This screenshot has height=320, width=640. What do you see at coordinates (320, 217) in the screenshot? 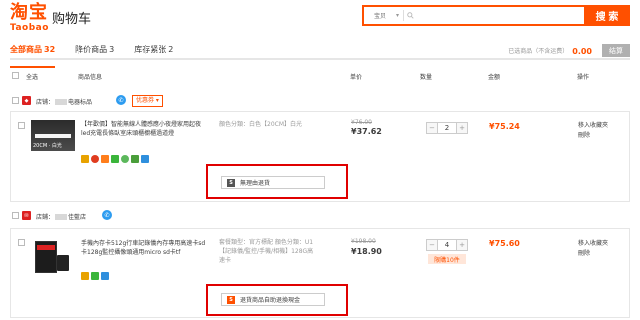
I see `shop-row: ✉ 店鋪： 佳藍店 ✆` at bounding box center [320, 217].